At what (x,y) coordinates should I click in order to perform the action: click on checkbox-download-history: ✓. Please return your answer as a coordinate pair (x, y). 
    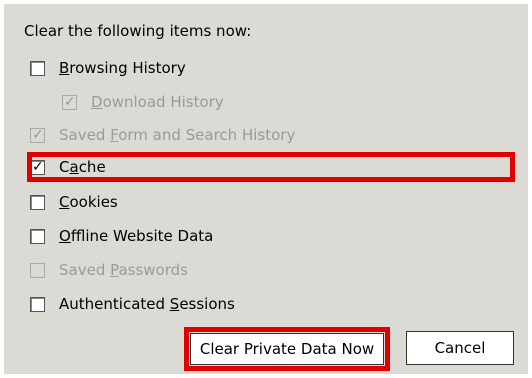
    Looking at the image, I should click on (69, 101).